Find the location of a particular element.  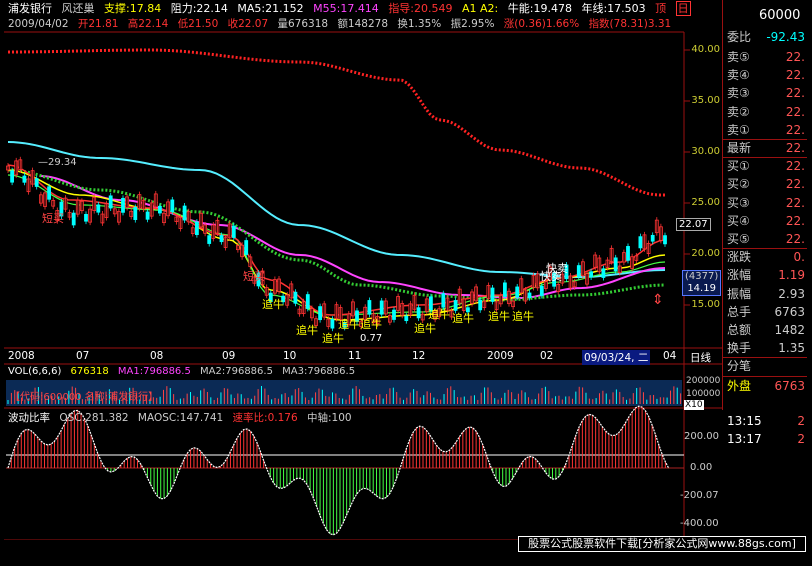

order-row-label: 涨跌 is located at coordinates (739, 257).